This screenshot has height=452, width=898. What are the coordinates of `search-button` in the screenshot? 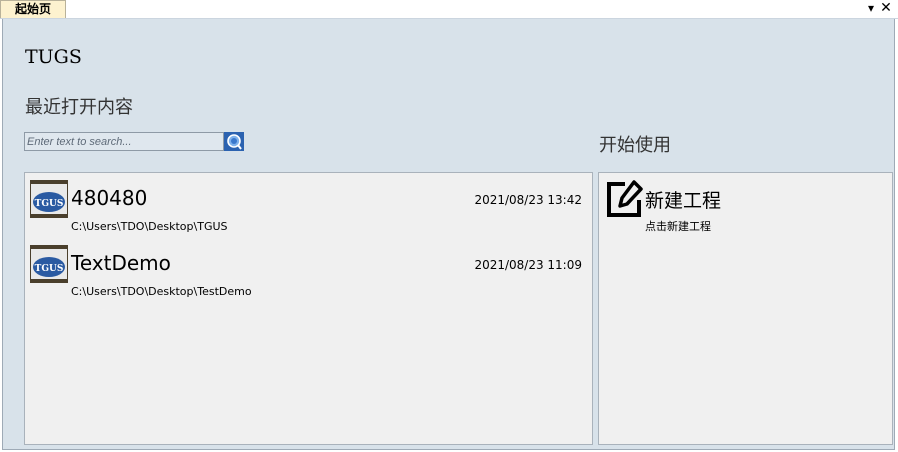 It's located at (234, 141).